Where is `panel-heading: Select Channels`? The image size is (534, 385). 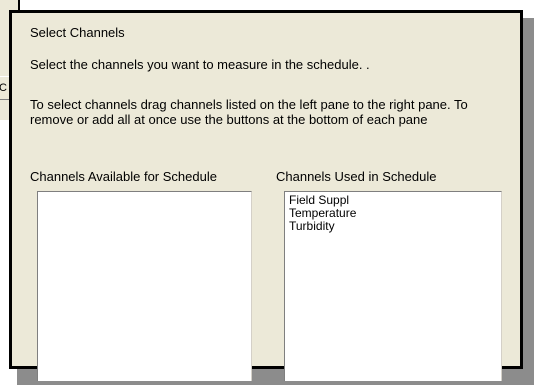 panel-heading: Select Channels is located at coordinates (77, 32).